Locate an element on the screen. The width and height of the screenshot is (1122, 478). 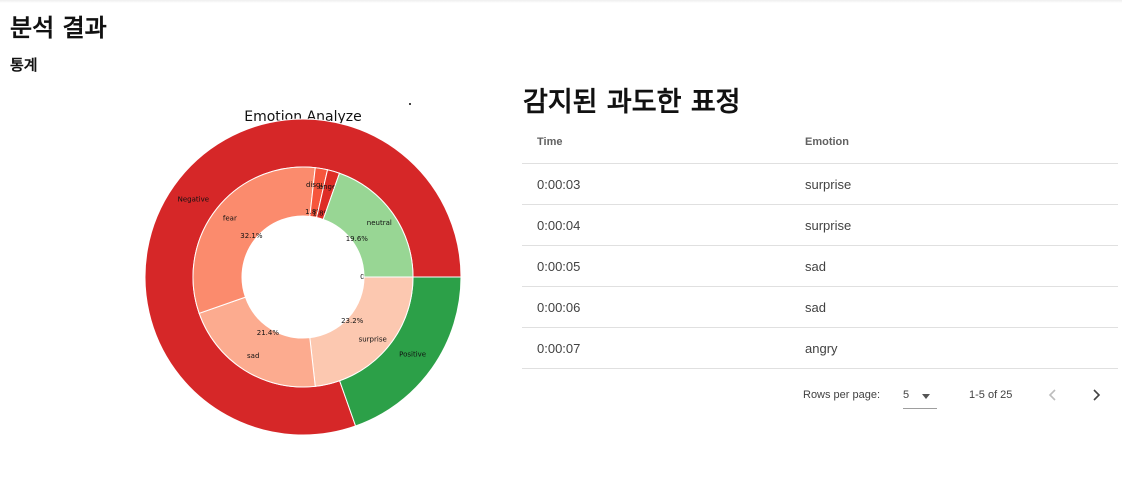
stats-section-title: 통계 is located at coordinates (24, 65).